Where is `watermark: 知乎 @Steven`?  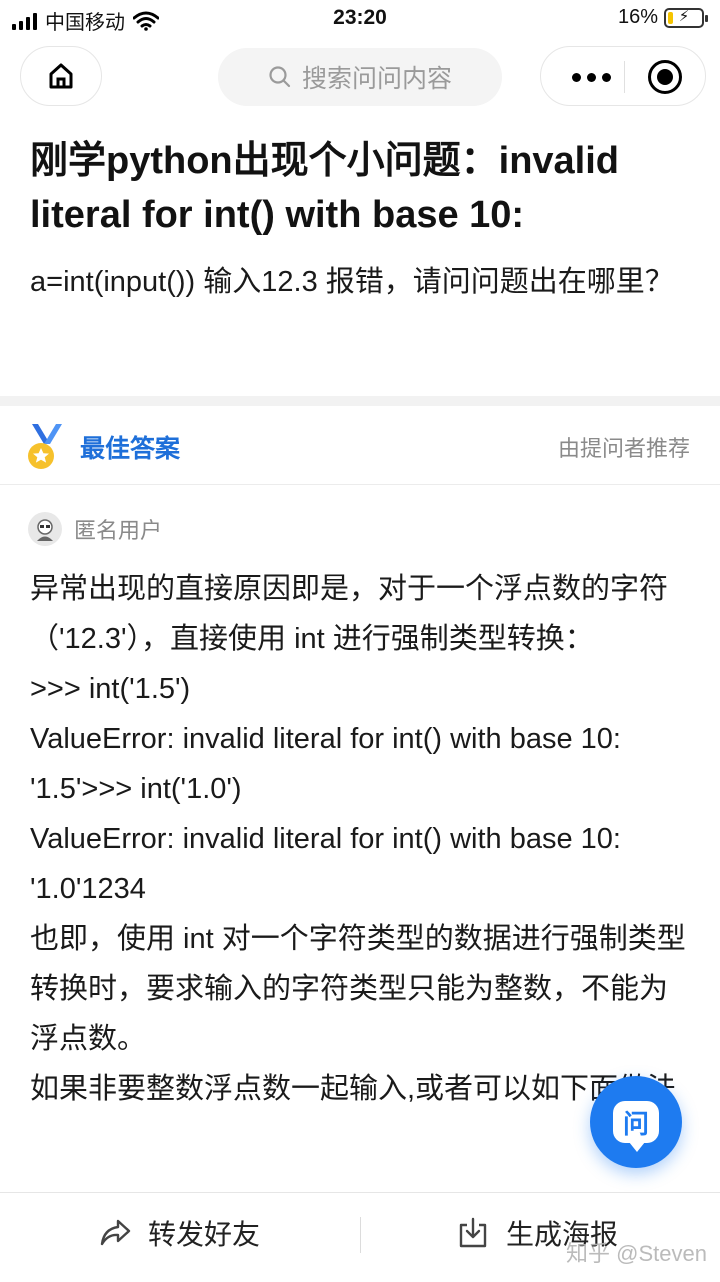
watermark: 知乎 @Steven is located at coordinates (636, 1253).